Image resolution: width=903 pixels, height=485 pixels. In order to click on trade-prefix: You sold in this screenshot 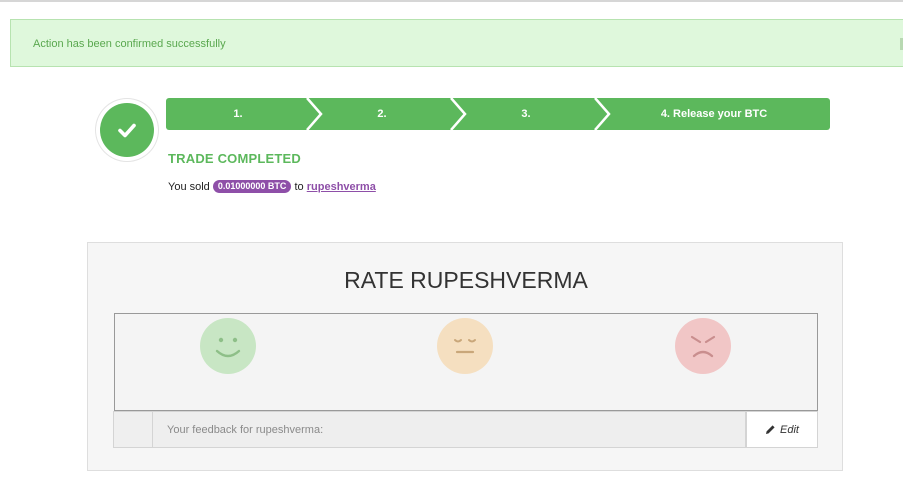, I will do `click(189, 187)`.